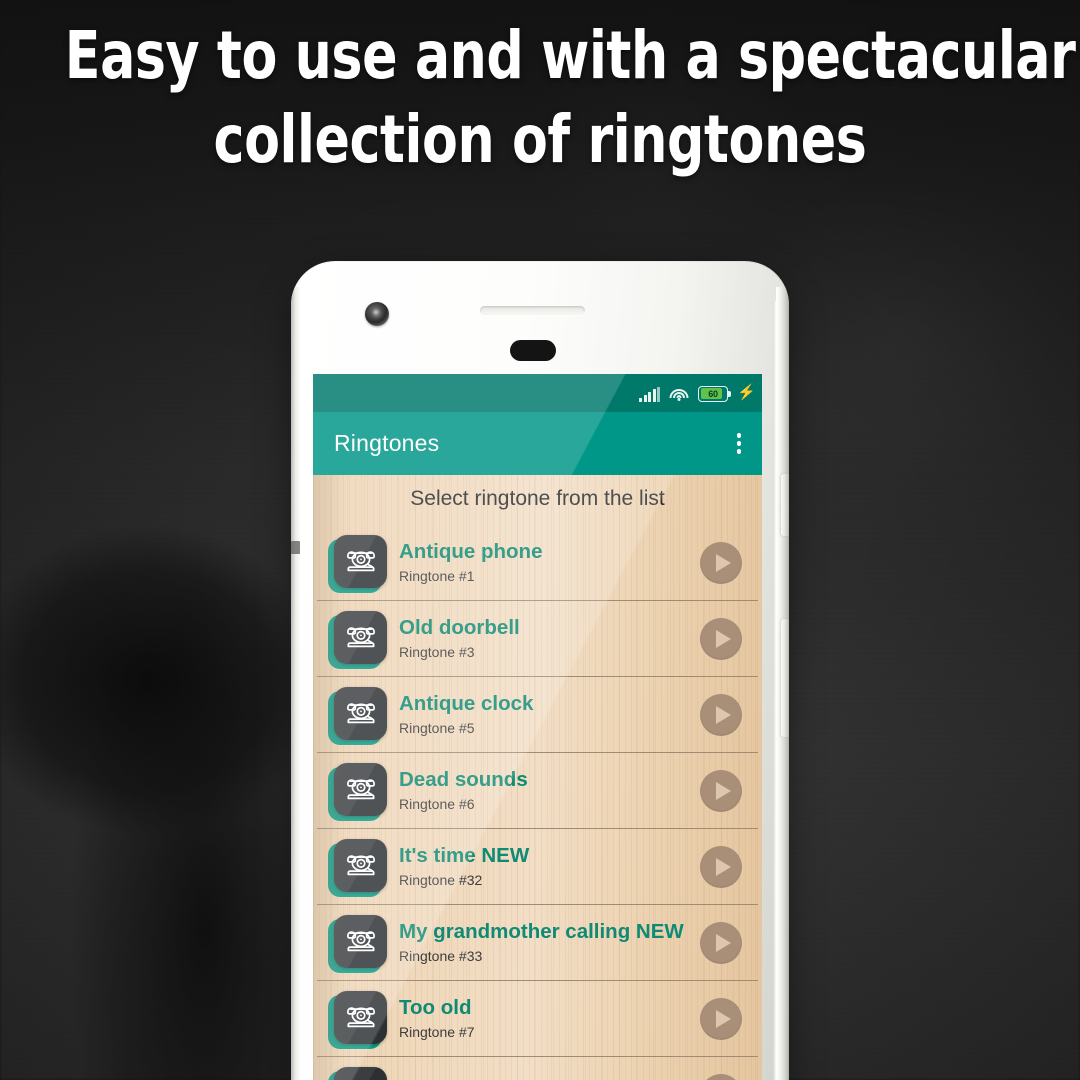 The width and height of the screenshot is (1080, 1080). Describe the element at coordinates (785, 505) in the screenshot. I see `power-button` at that location.